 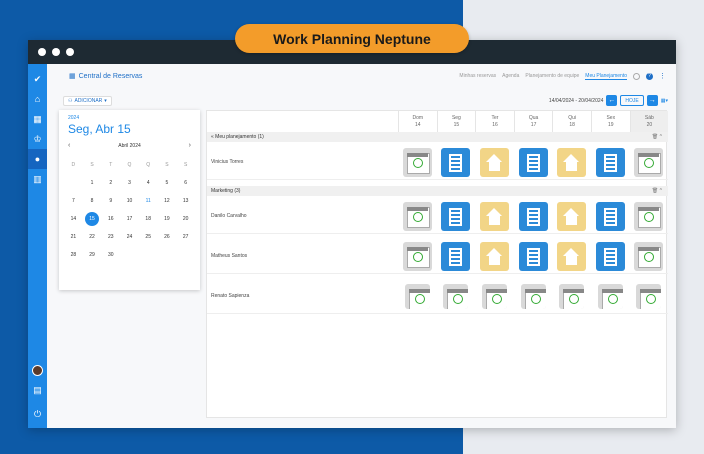 I want to click on more-icon: ⋮, so click(x=662, y=76).